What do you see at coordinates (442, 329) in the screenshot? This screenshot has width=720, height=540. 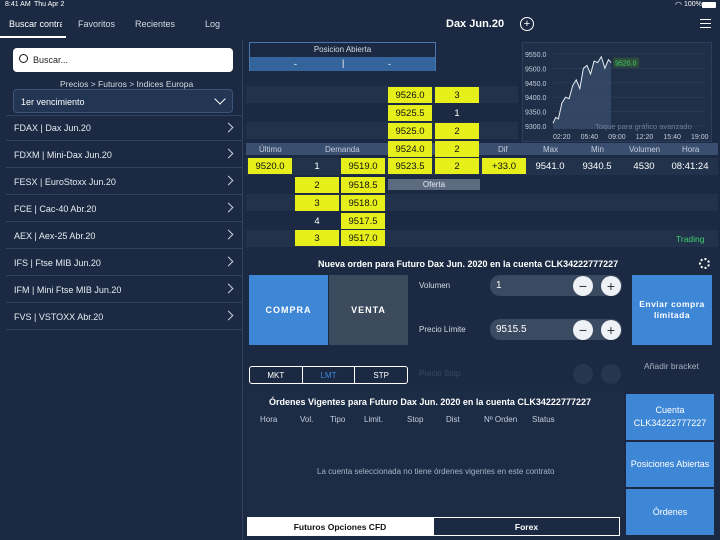 I see `price-label: Precio Límite` at bounding box center [442, 329].